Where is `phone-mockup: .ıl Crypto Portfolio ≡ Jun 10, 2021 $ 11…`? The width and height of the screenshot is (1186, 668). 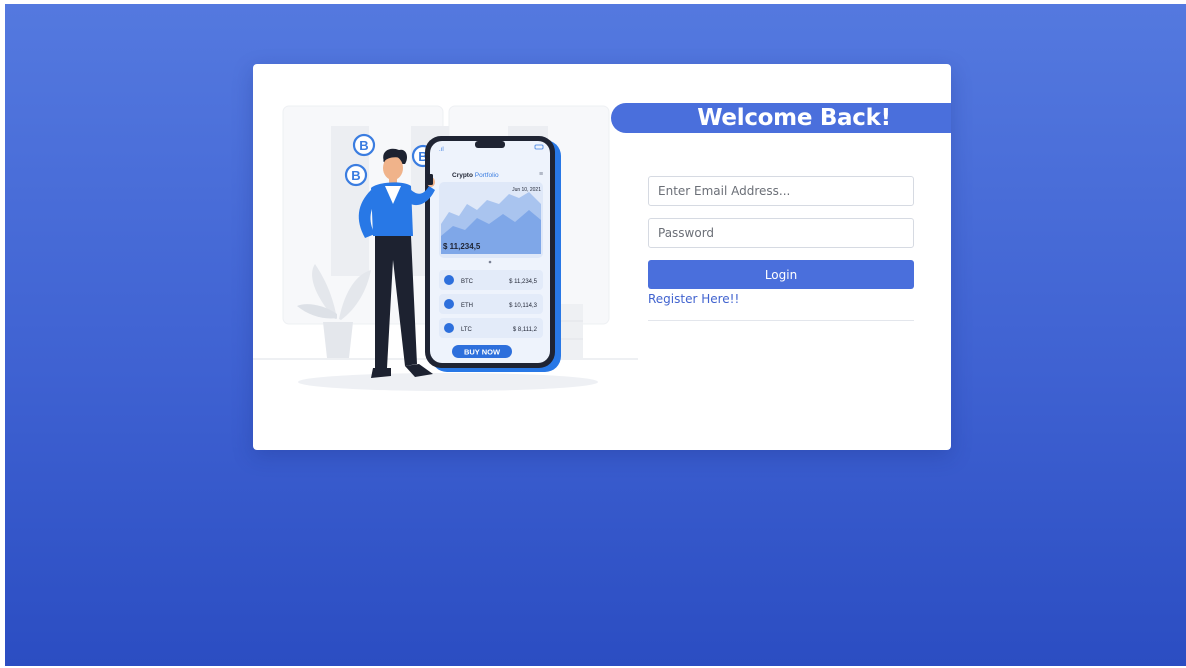
phone-mockup: .ıl Crypto Portfolio ≡ Jun 10, 2021 $ 11… is located at coordinates (493, 254).